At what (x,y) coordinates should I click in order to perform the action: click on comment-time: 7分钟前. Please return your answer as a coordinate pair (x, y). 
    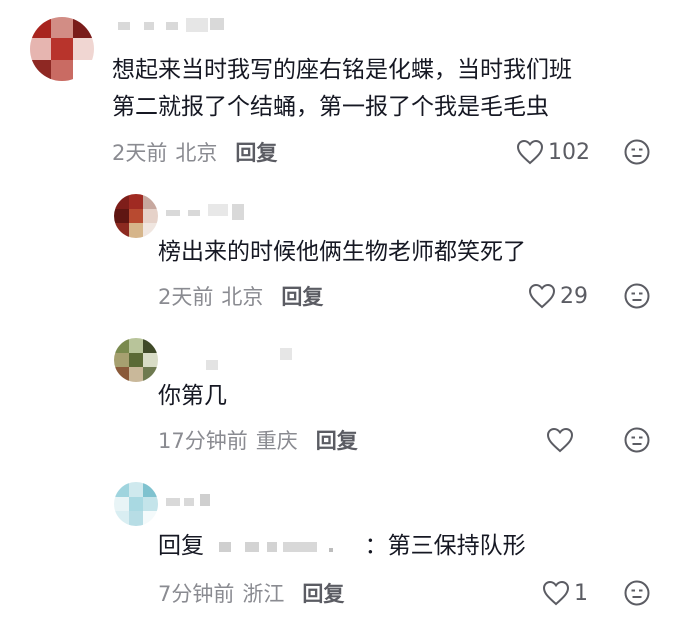
    Looking at the image, I should click on (196, 594).